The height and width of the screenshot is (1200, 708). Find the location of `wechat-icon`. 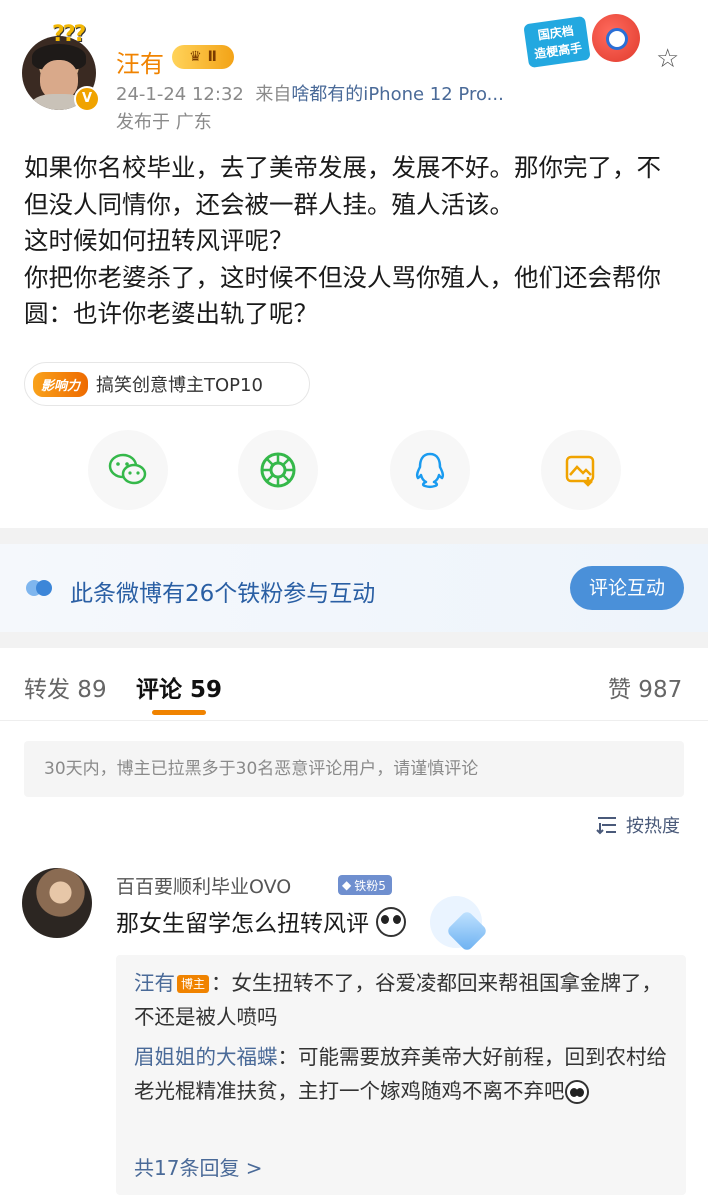

wechat-icon is located at coordinates (127, 469).